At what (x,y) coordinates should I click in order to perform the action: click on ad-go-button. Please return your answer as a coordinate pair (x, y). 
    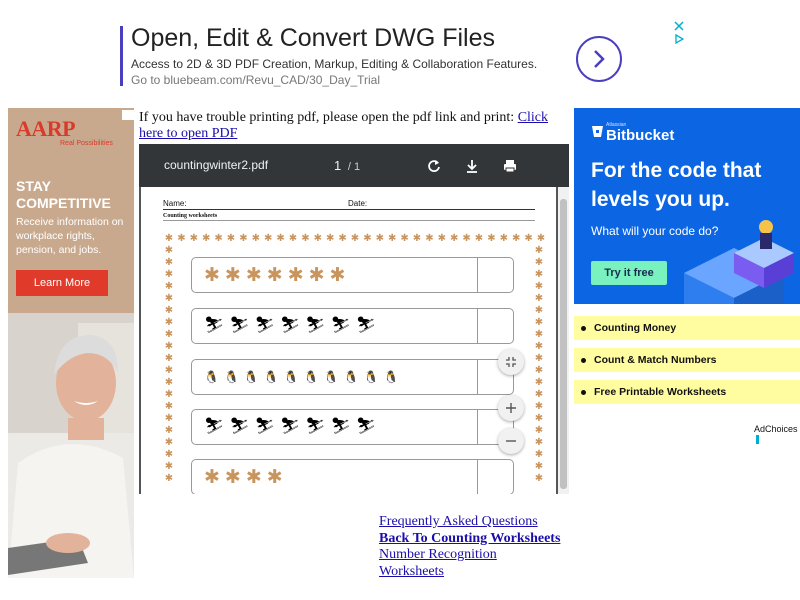
    Looking at the image, I should click on (599, 59).